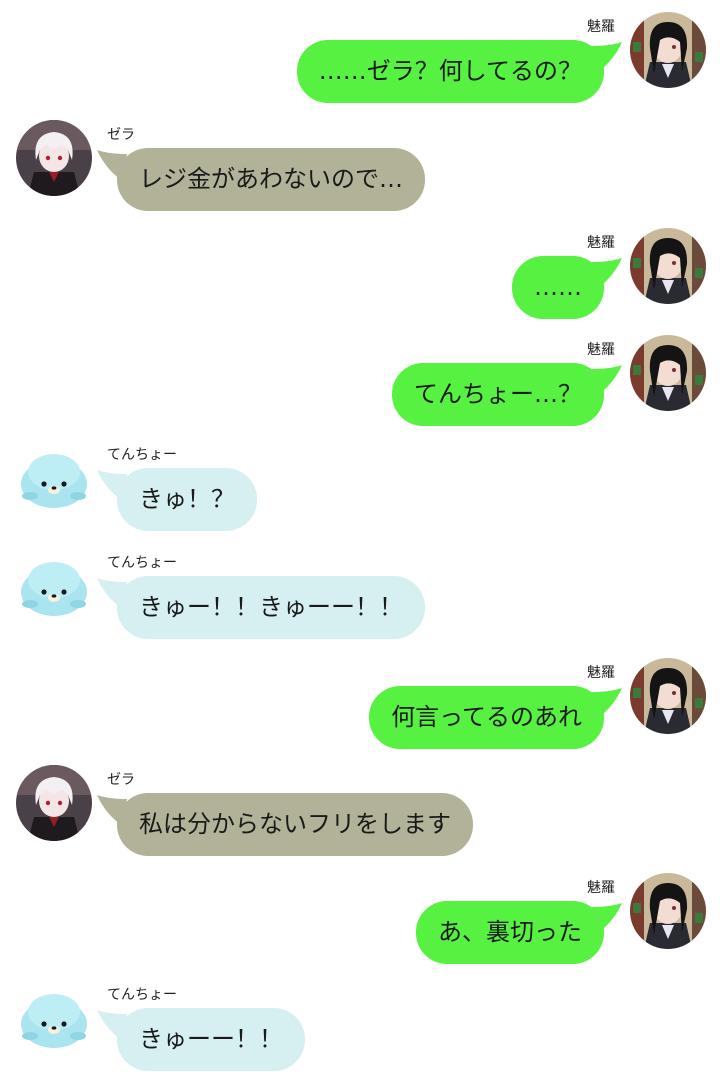 The width and height of the screenshot is (720, 1081). Describe the element at coordinates (360, 1030) in the screenshot. I see `message-row: てんちょー きゅーー！！` at that location.